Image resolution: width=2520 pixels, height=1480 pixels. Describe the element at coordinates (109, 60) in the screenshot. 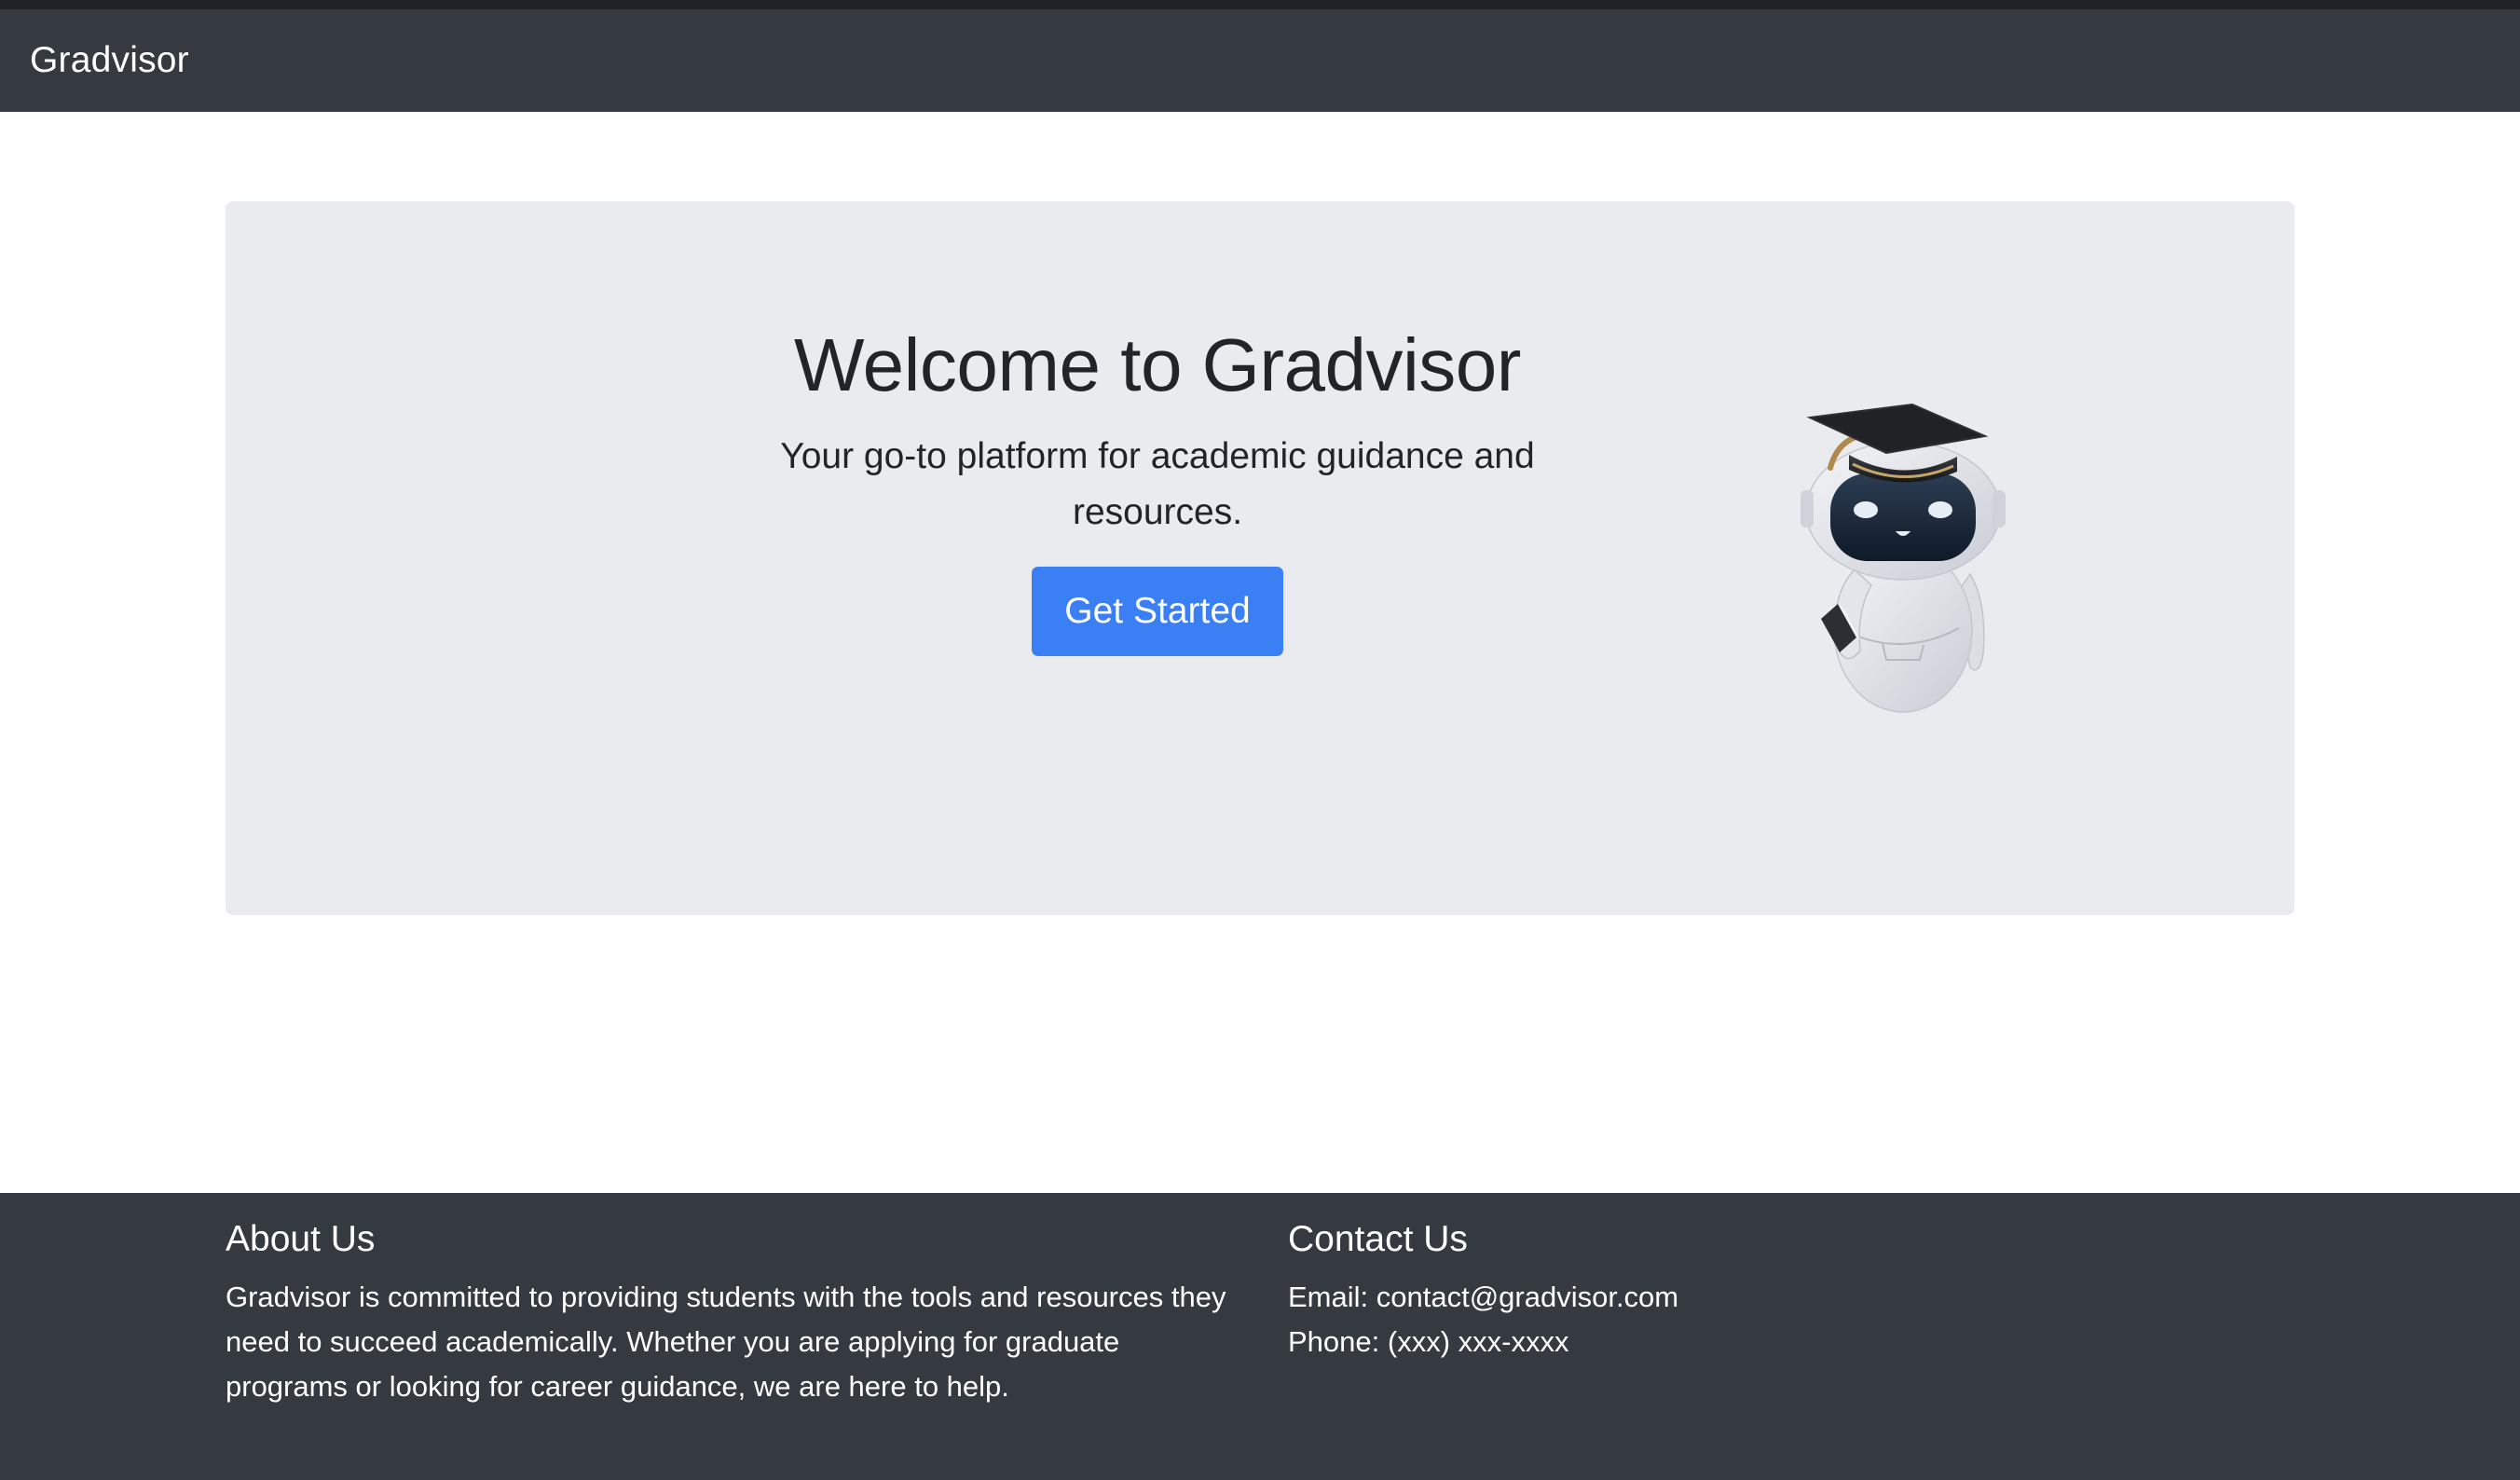

I see `navbar-brand-link: Gradvisor` at that location.